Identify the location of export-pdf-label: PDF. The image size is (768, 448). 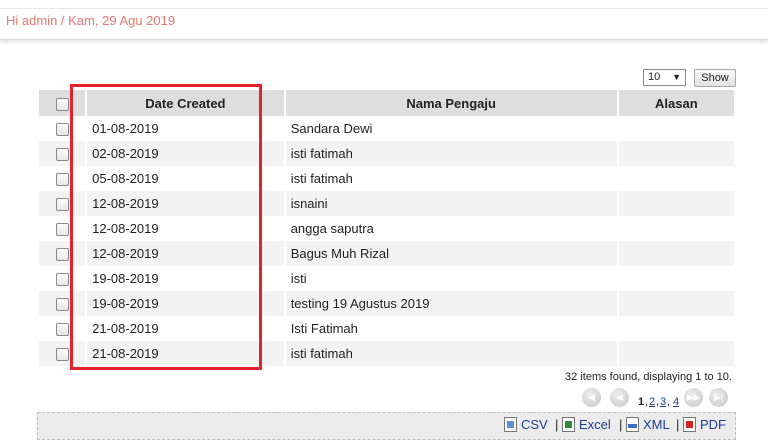
(713, 424).